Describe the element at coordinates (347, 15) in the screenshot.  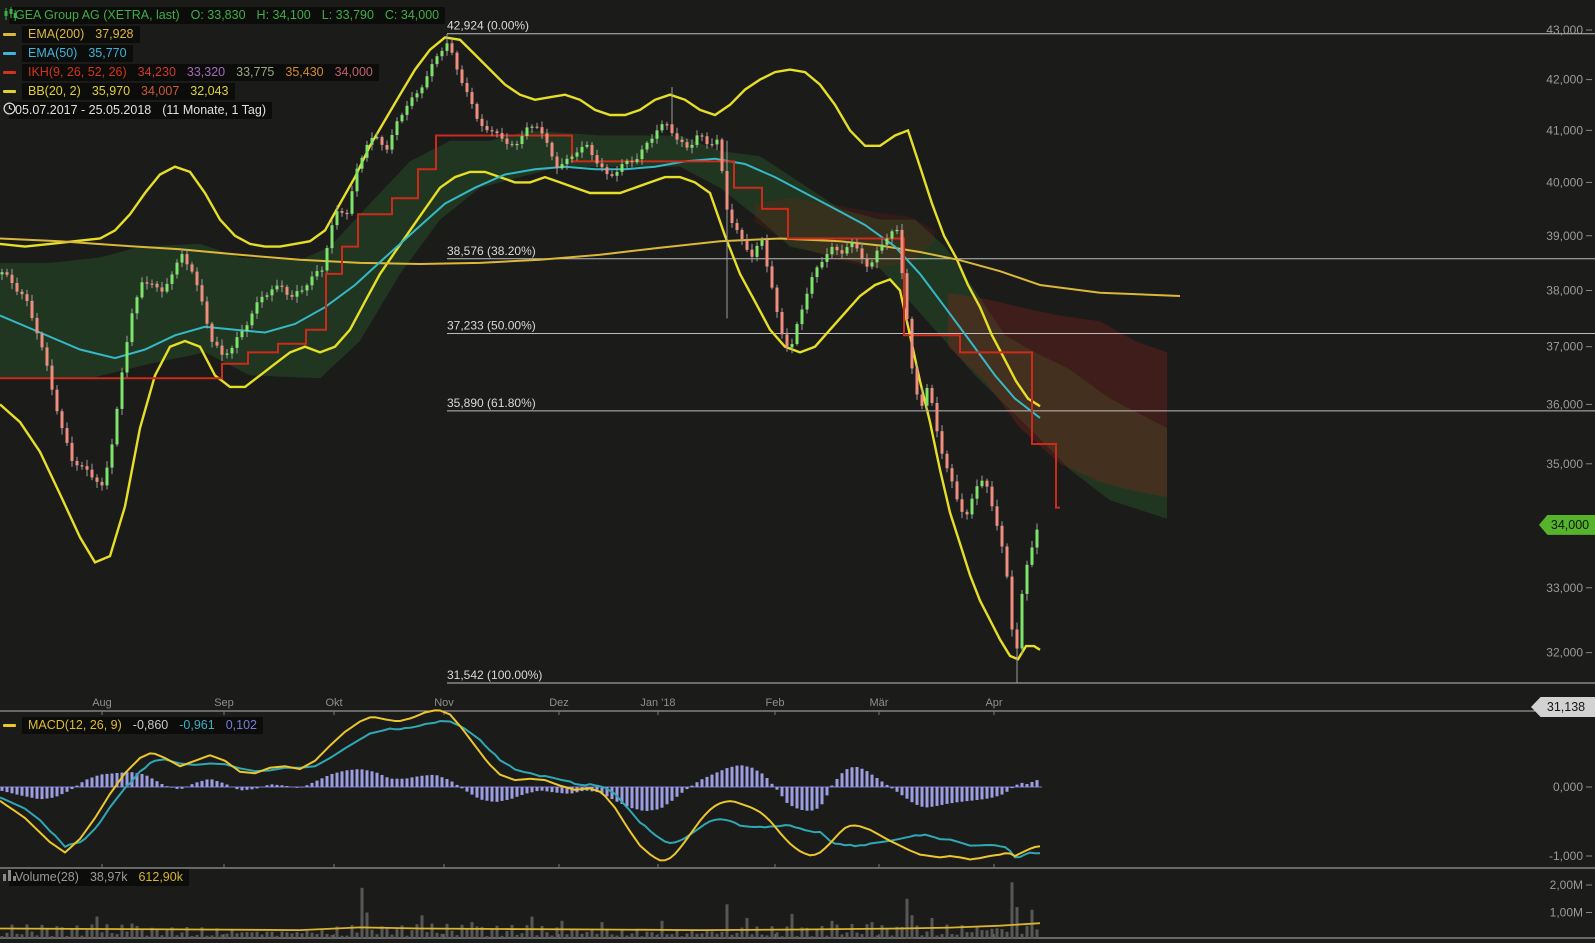
I see `legend-segment: L: 33,790` at that location.